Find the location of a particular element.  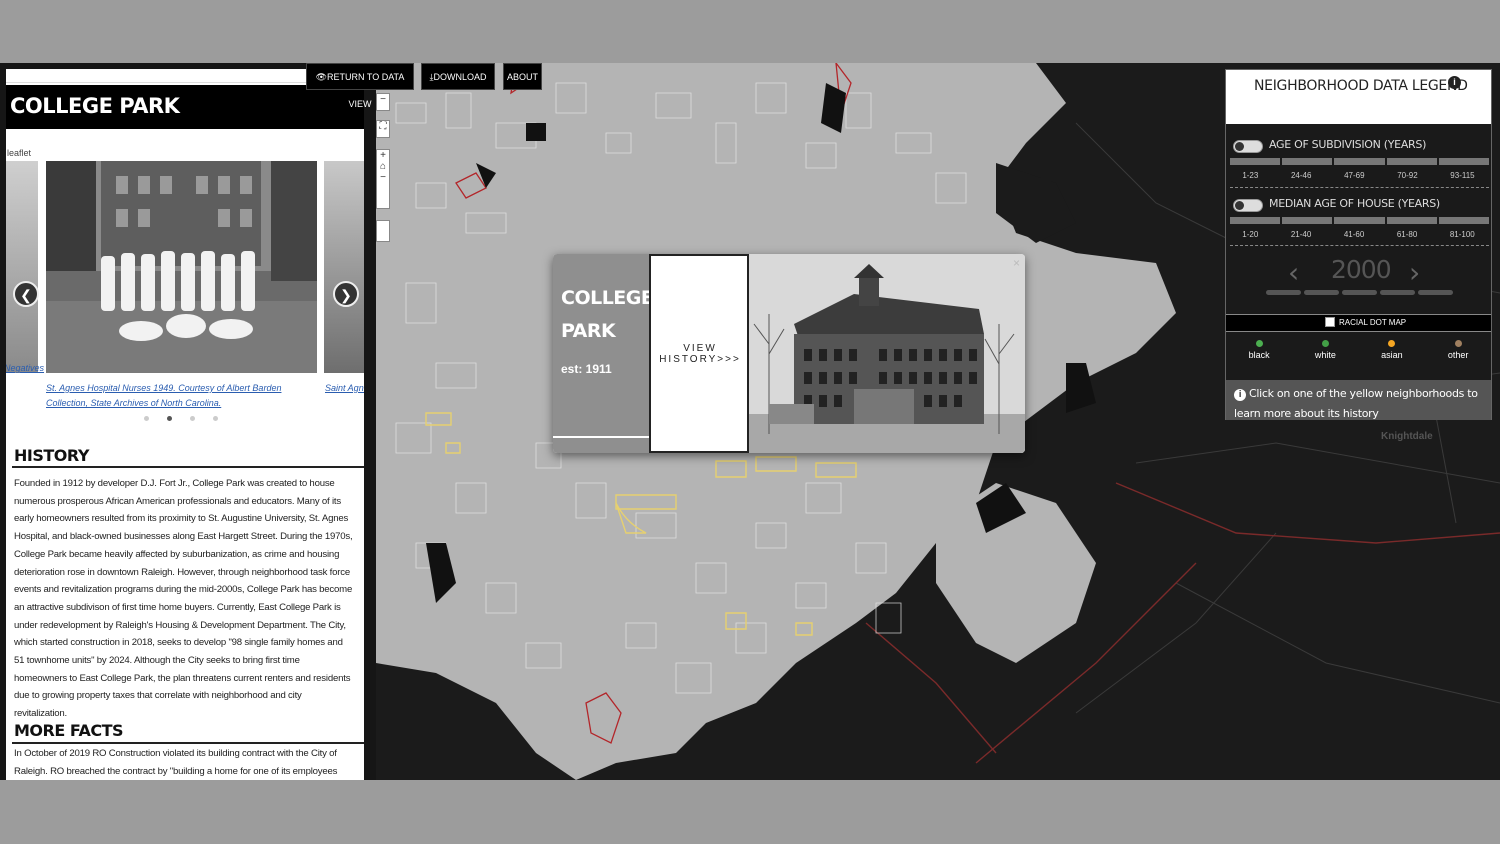

race-item-black: black is located at coordinates (1259, 350).